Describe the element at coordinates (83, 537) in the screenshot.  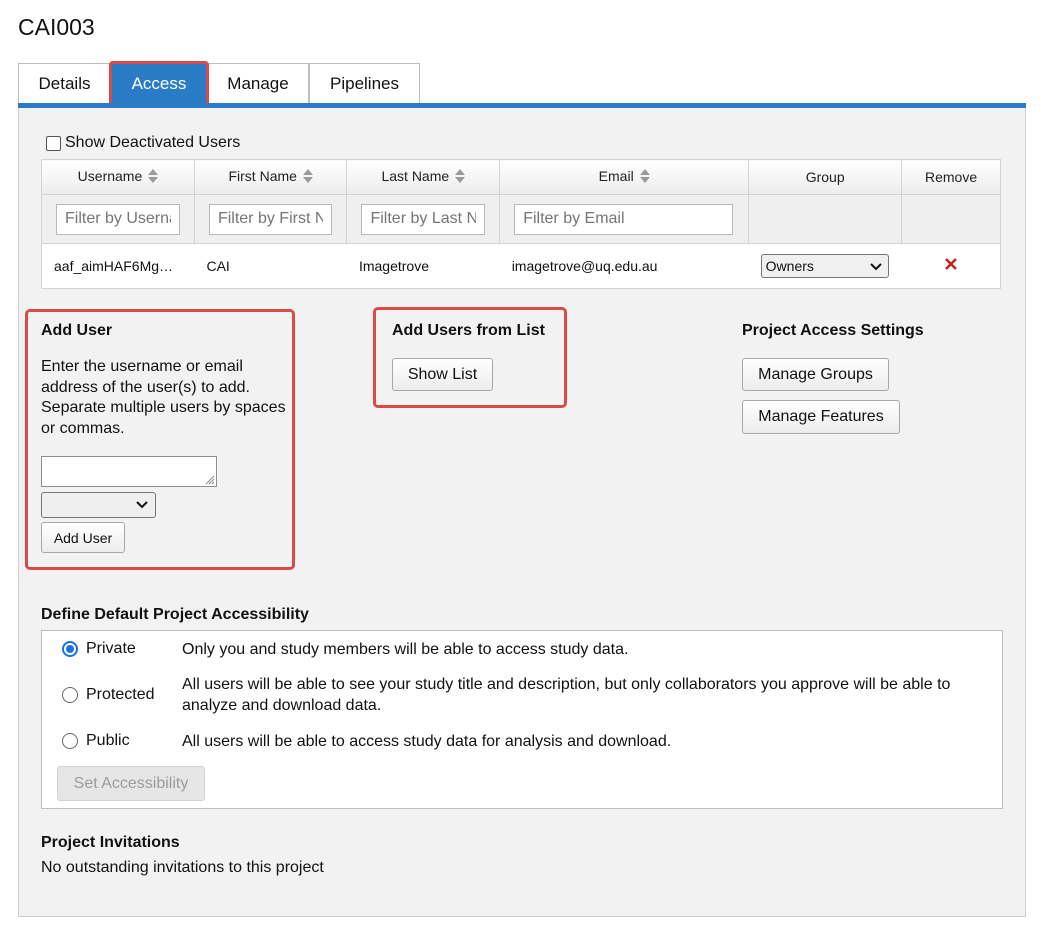
I see `add-user-button: Add User` at that location.